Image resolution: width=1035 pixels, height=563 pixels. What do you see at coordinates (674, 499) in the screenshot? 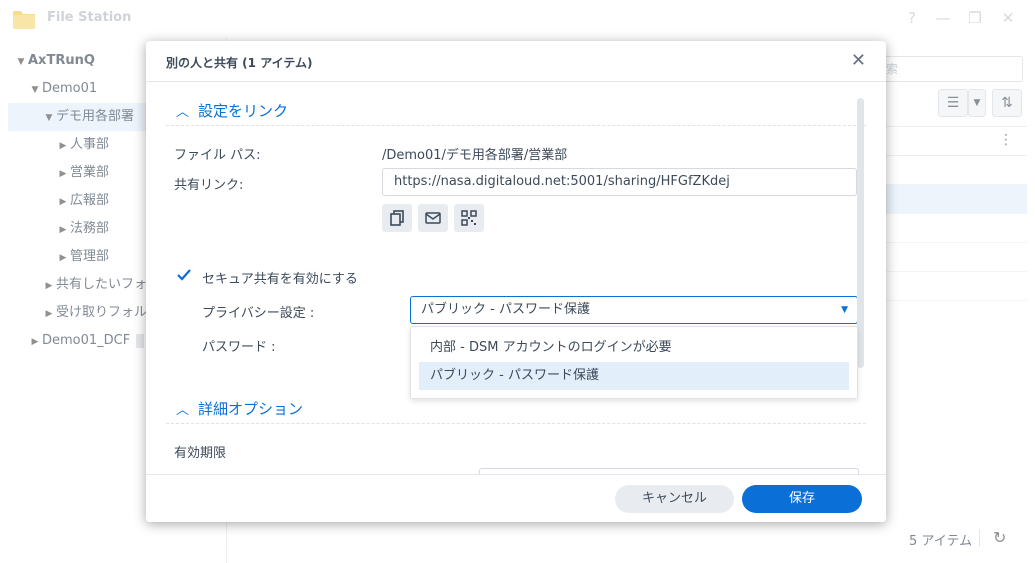
I see `cancel-button: キャンセル` at bounding box center [674, 499].